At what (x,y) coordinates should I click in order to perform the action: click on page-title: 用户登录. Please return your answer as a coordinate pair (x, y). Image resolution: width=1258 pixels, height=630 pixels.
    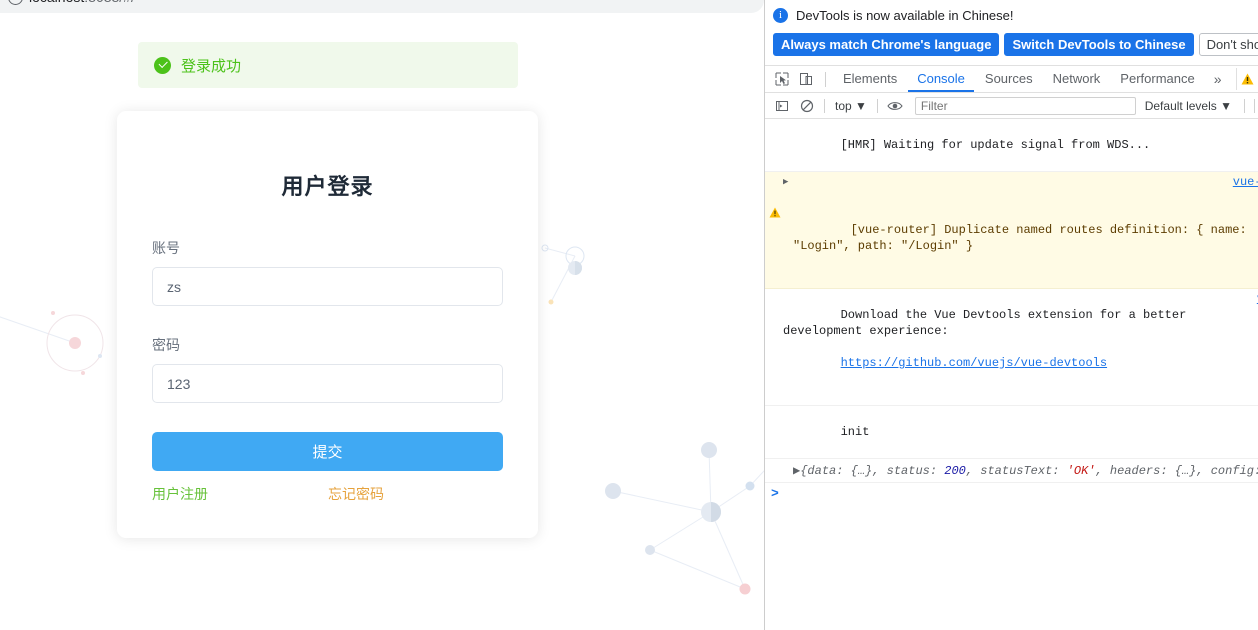
    Looking at the image, I should click on (327, 186).